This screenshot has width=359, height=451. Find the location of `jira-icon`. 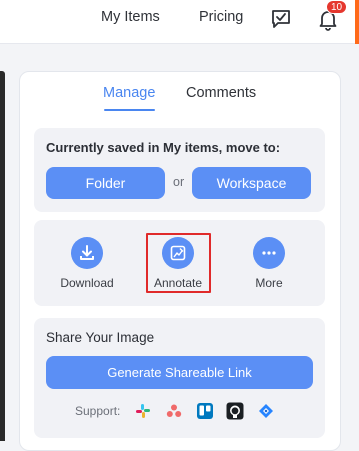

jira-icon is located at coordinates (266, 411).